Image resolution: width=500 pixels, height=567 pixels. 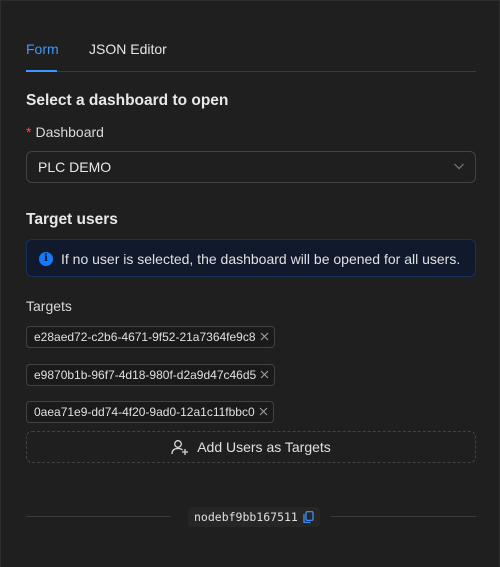 I want to click on user-add-icon, so click(x=180, y=447).